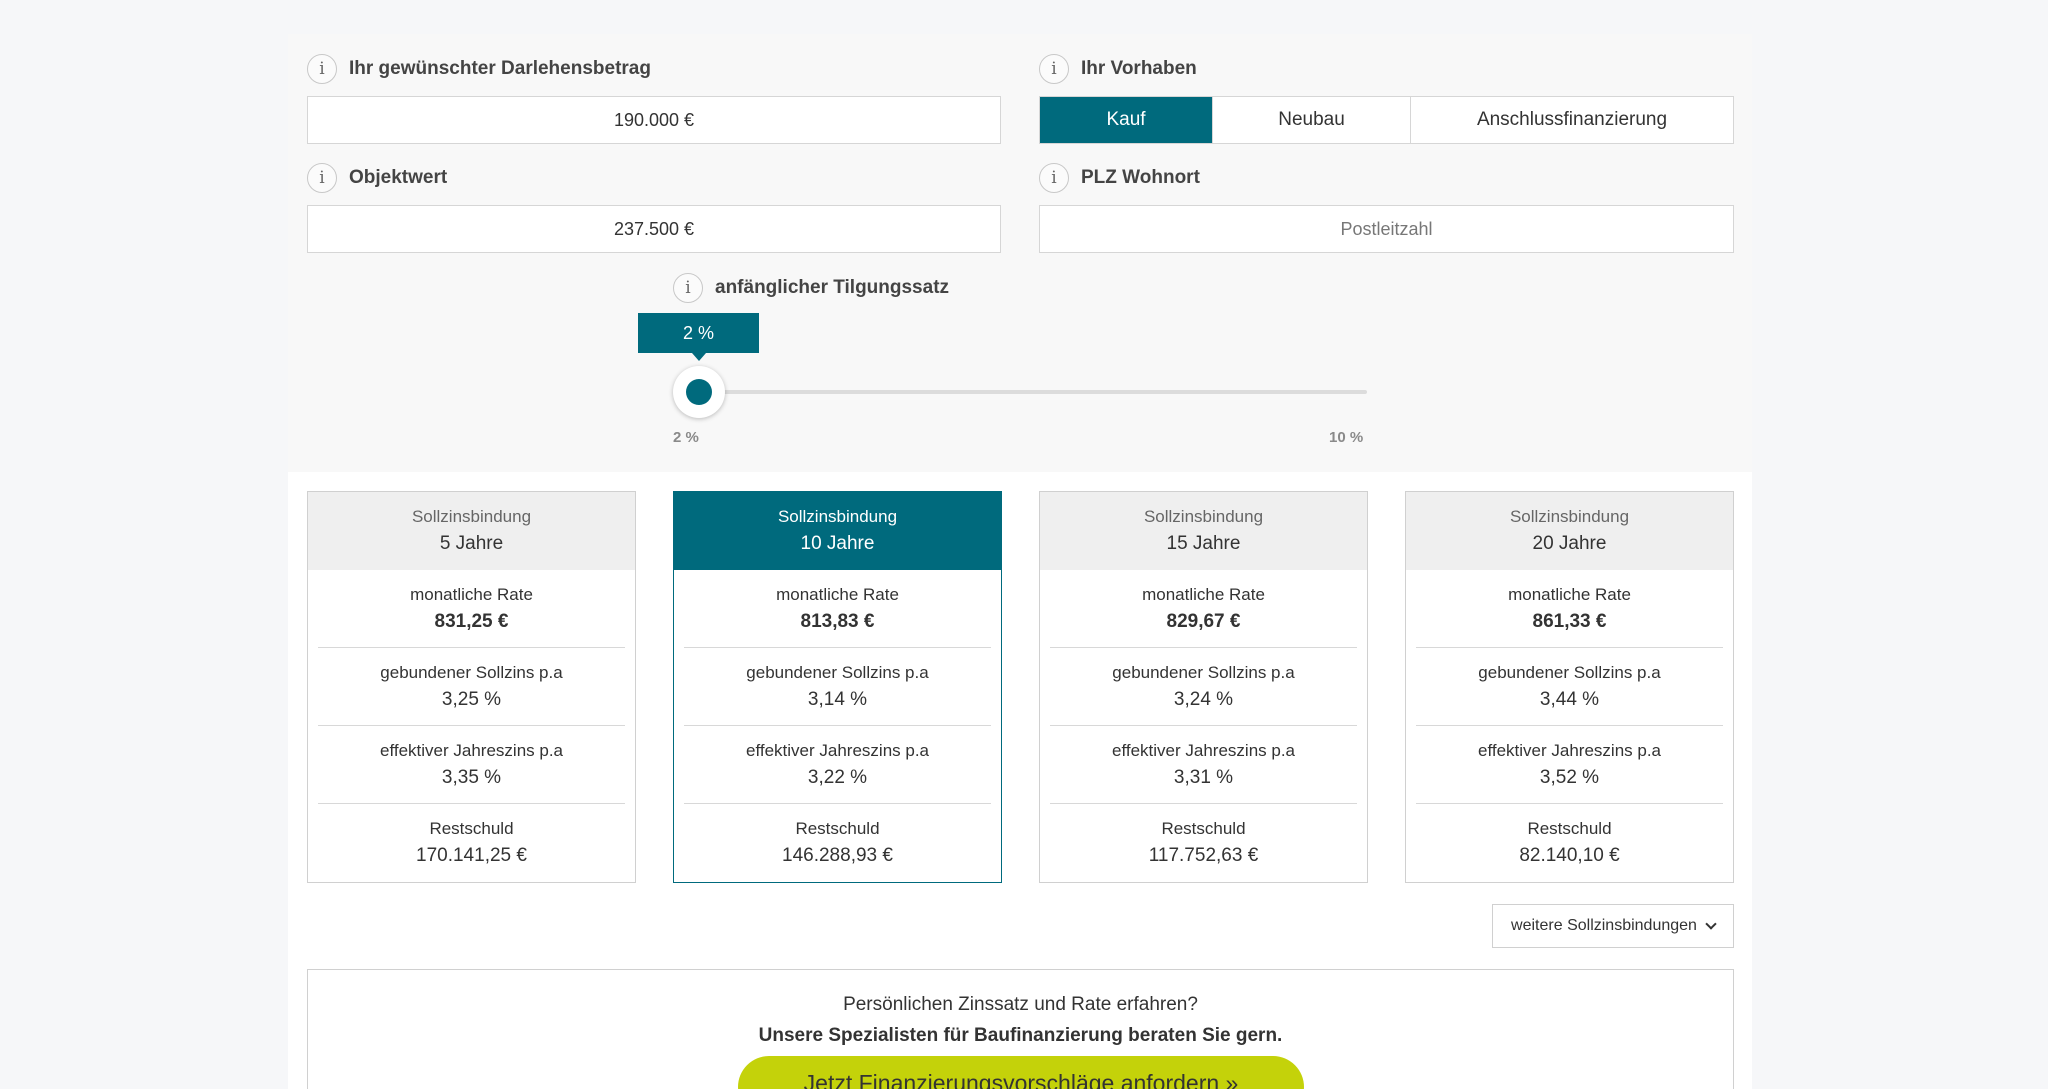  What do you see at coordinates (837, 621) in the screenshot?
I see `offer-rate-value: 813,83 €` at bounding box center [837, 621].